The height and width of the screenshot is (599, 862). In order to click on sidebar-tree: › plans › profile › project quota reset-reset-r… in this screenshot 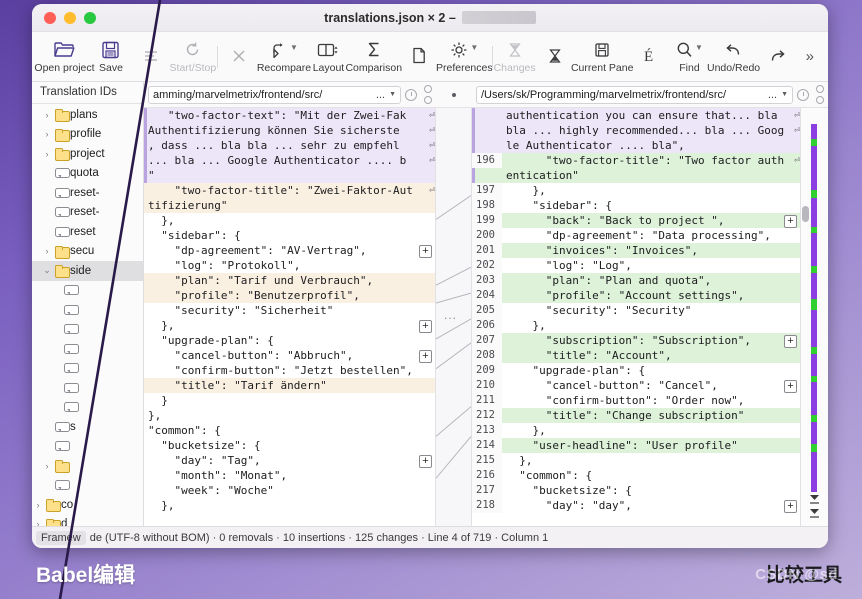, I will do `click(87, 315)`.